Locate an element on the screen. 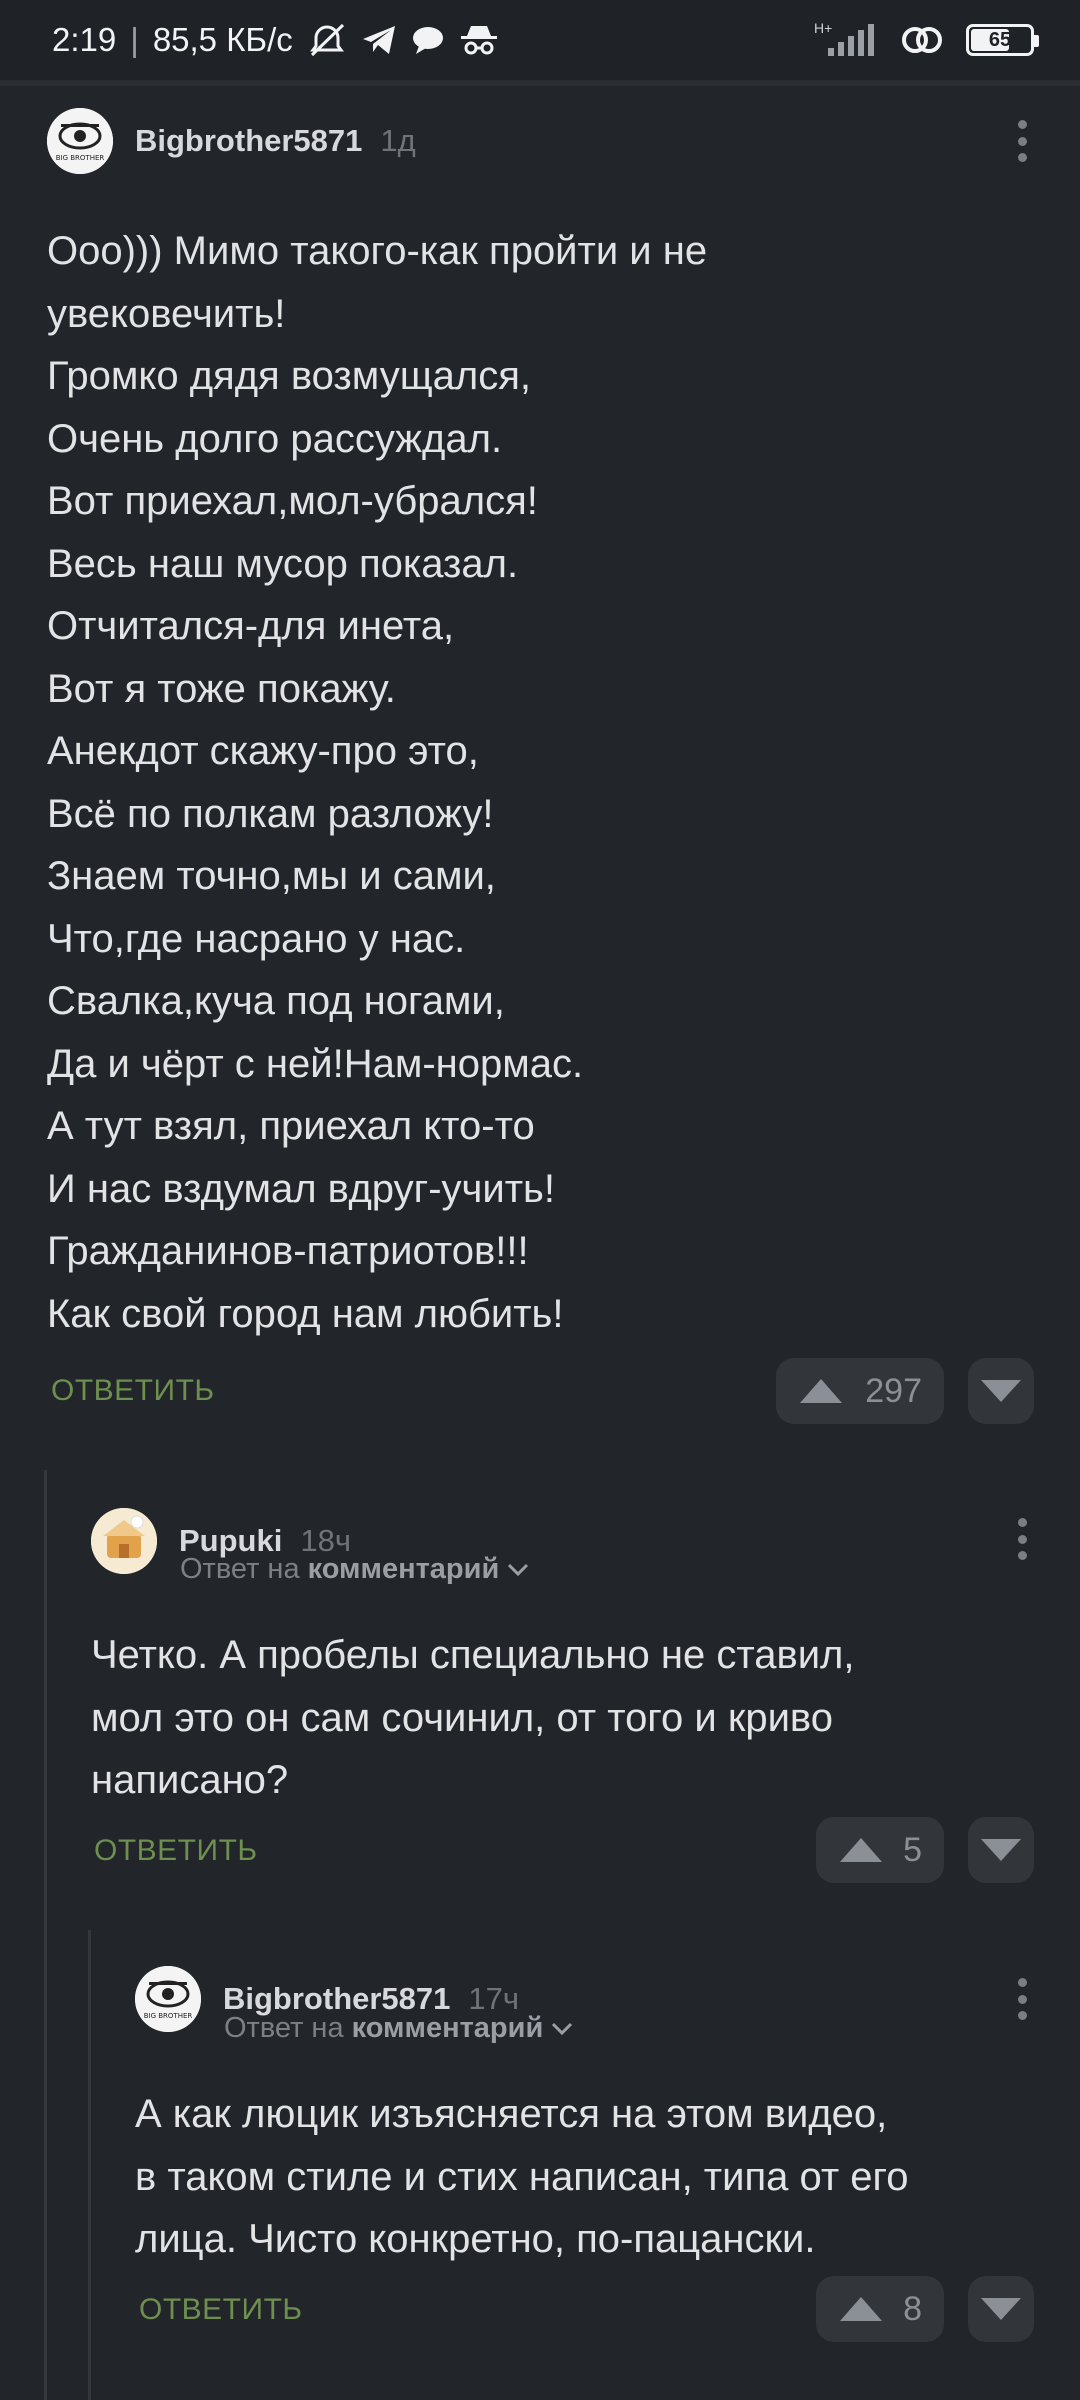 This screenshot has width=1080, height=2400. pupuki-avatar-icon is located at coordinates (124, 1541).